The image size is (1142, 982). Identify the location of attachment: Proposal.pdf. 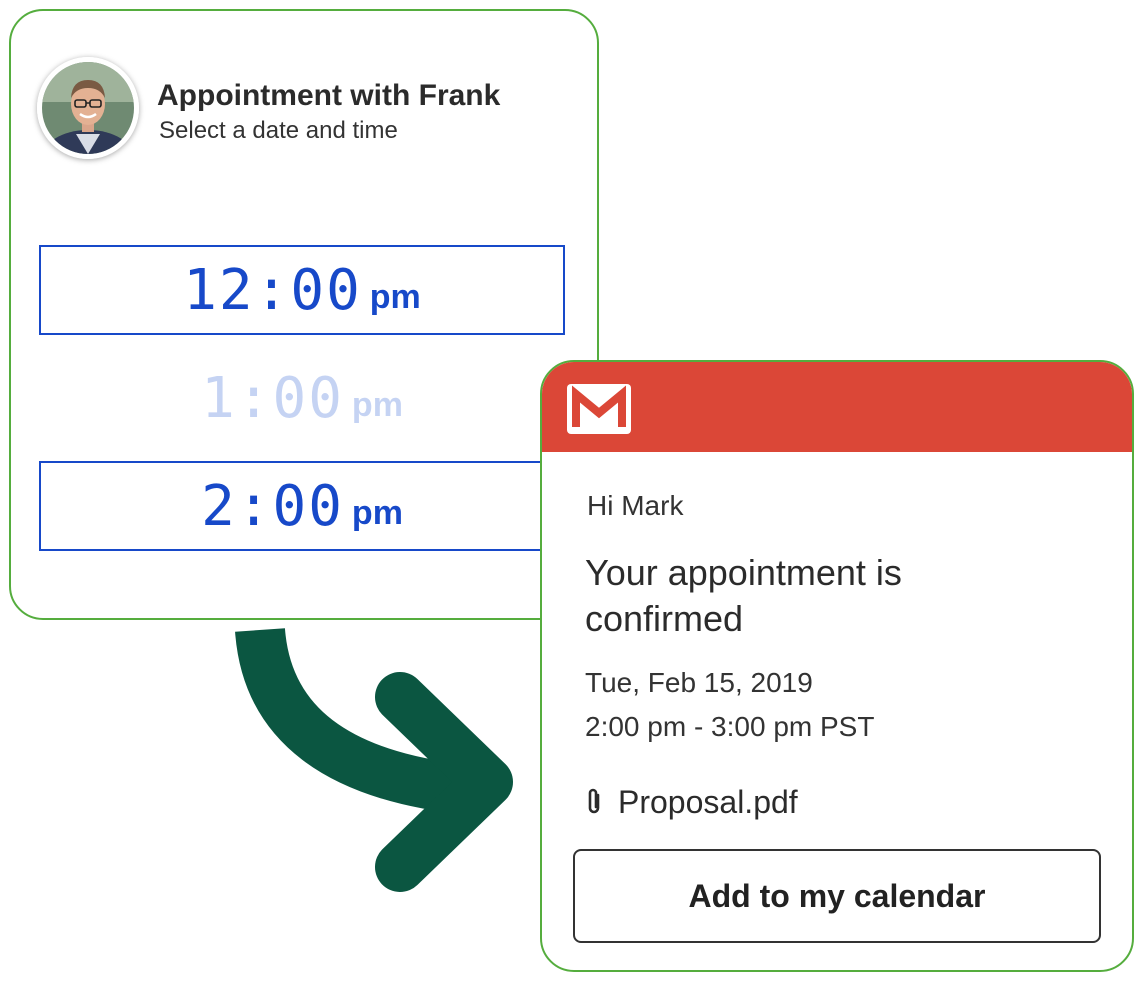
(691, 802).